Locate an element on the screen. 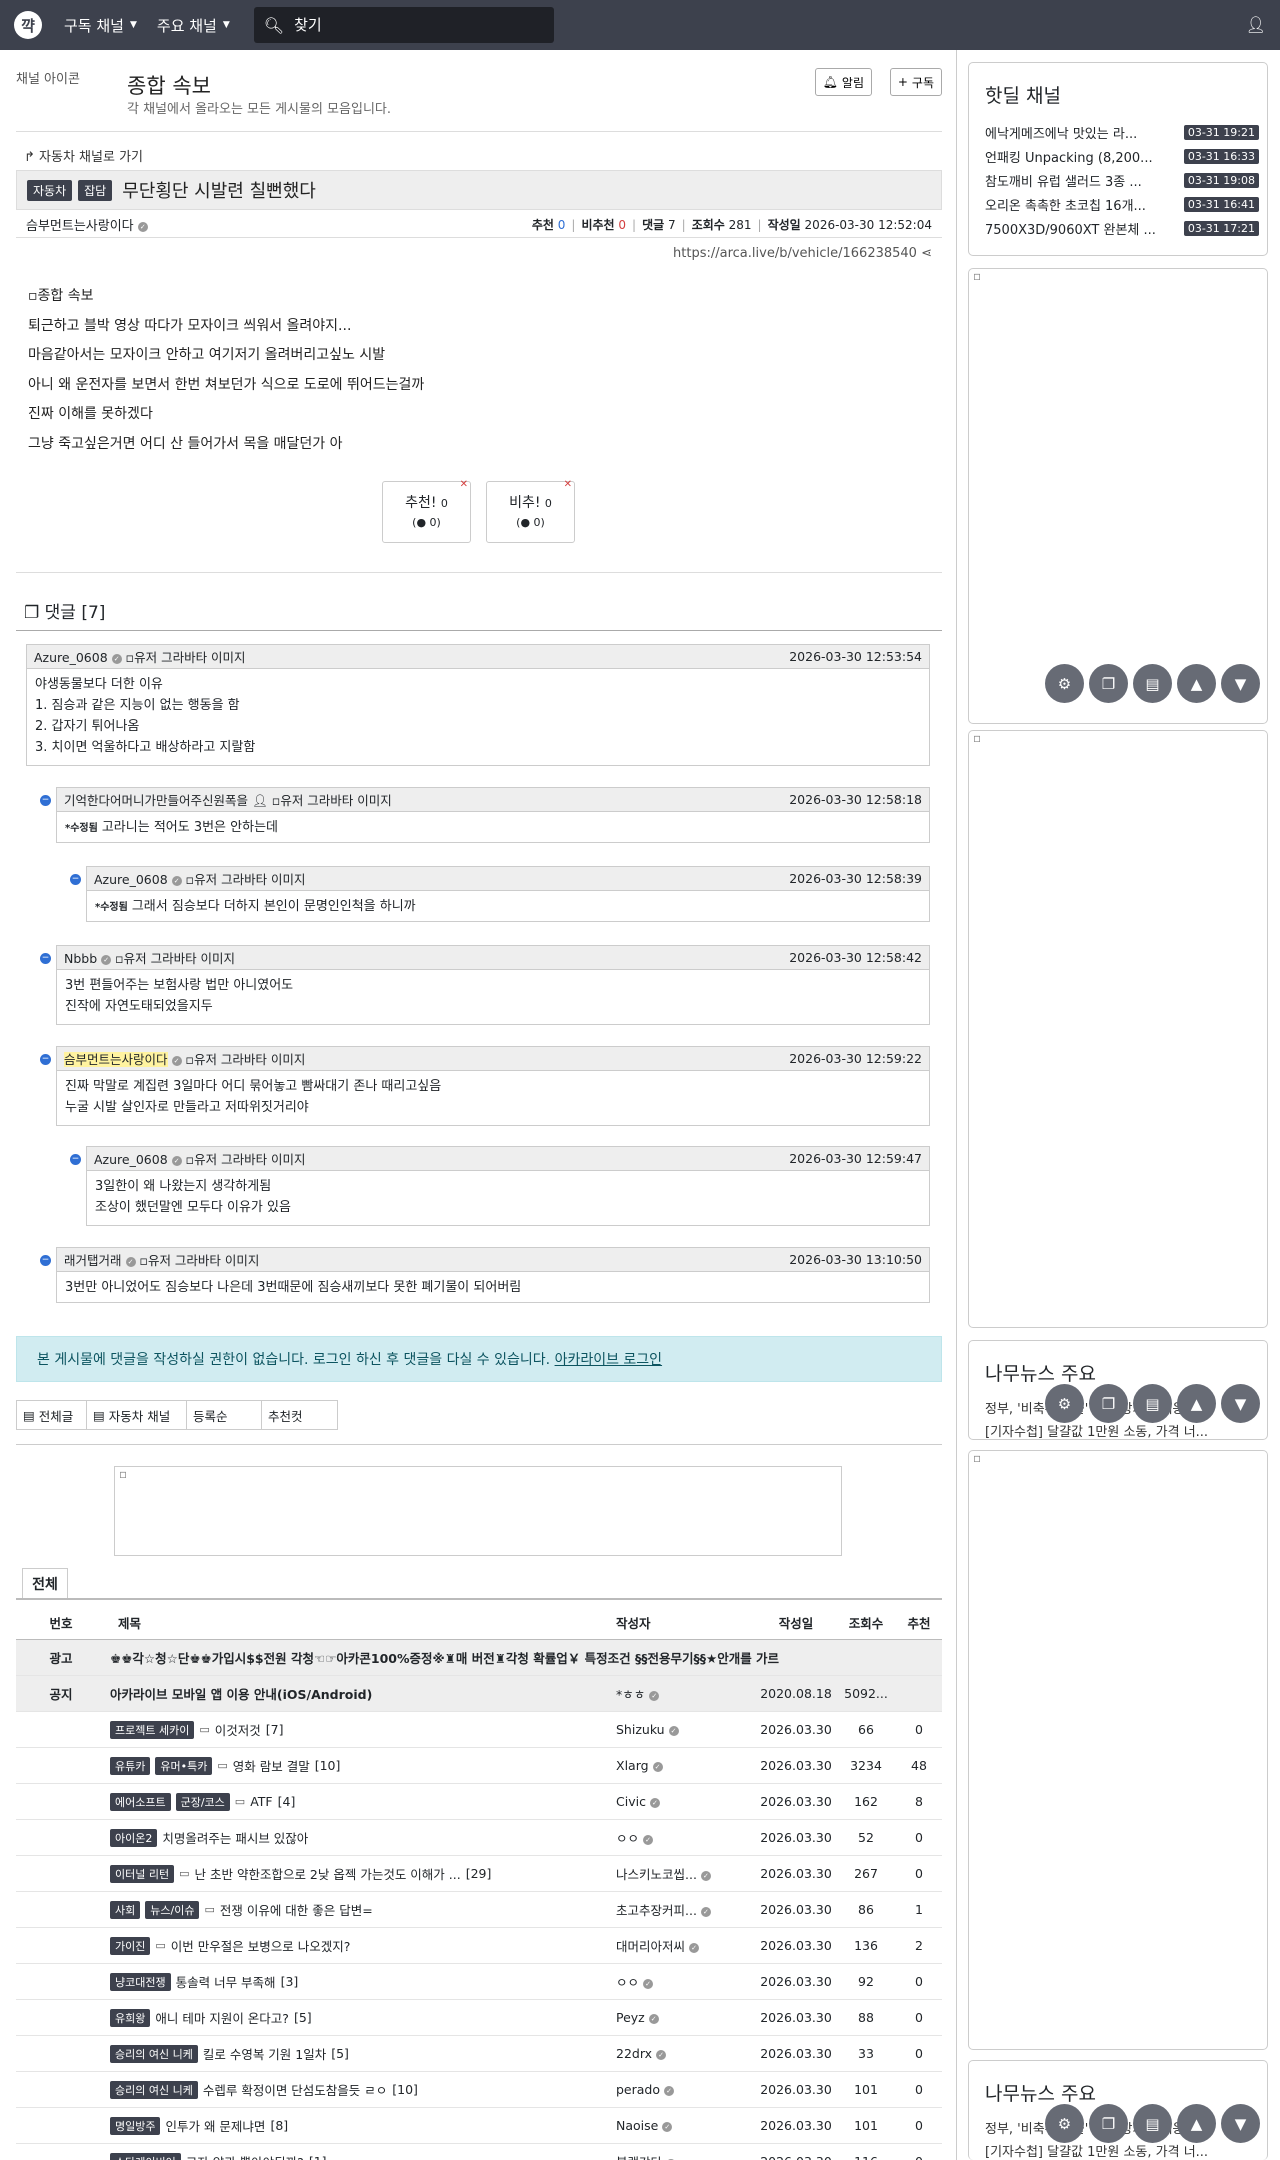 This screenshot has width=1280, height=2160. category-badge: 냥코대전쟁 is located at coordinates (140, 1981).